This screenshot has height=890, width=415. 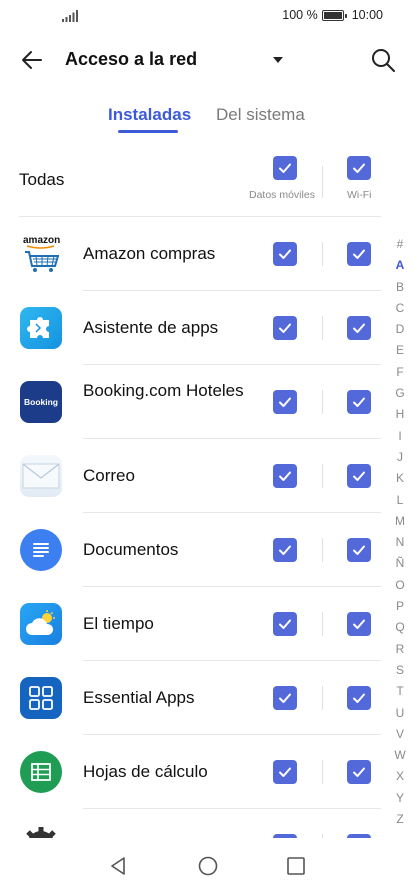 What do you see at coordinates (300, 15) in the screenshot?
I see `battery-percent: 100 %` at bounding box center [300, 15].